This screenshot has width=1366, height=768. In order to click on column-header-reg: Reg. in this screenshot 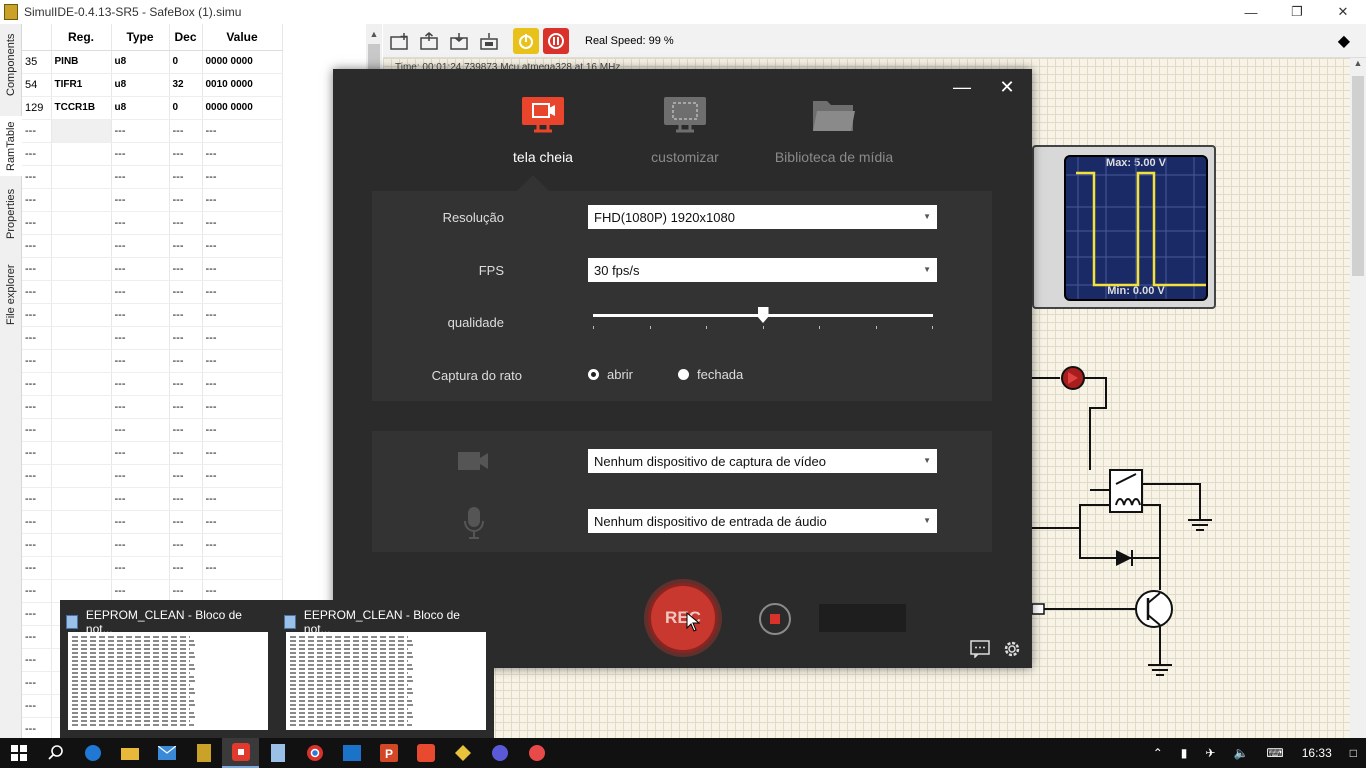, I will do `click(81, 37)`.